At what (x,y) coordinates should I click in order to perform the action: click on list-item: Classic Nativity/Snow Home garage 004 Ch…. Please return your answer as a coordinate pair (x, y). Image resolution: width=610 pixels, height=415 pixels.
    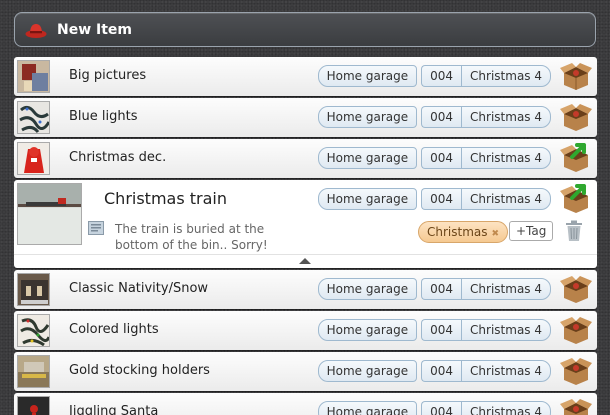
    Looking at the image, I should click on (305, 289).